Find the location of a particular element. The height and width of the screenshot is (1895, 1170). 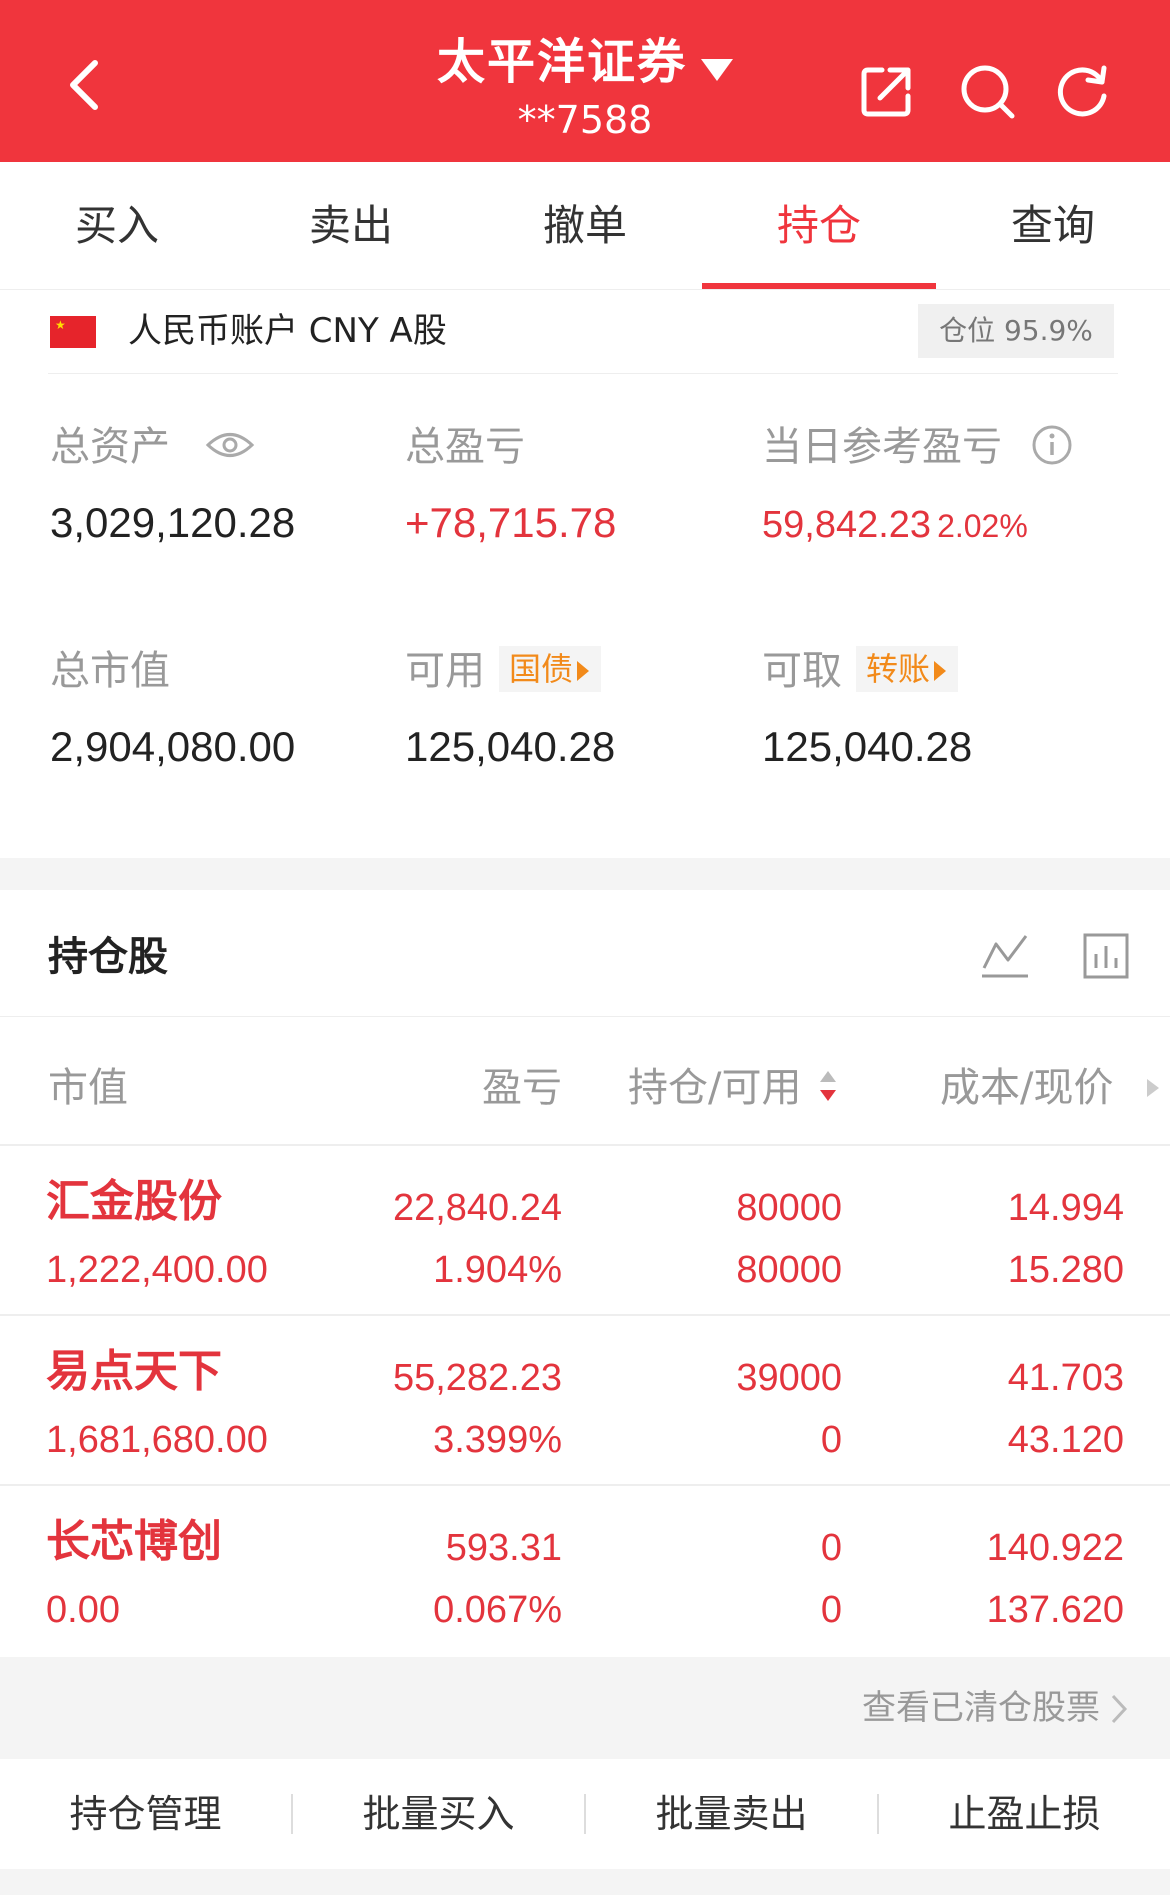

stock-price: 137.620 is located at coordinates (1055, 1610).